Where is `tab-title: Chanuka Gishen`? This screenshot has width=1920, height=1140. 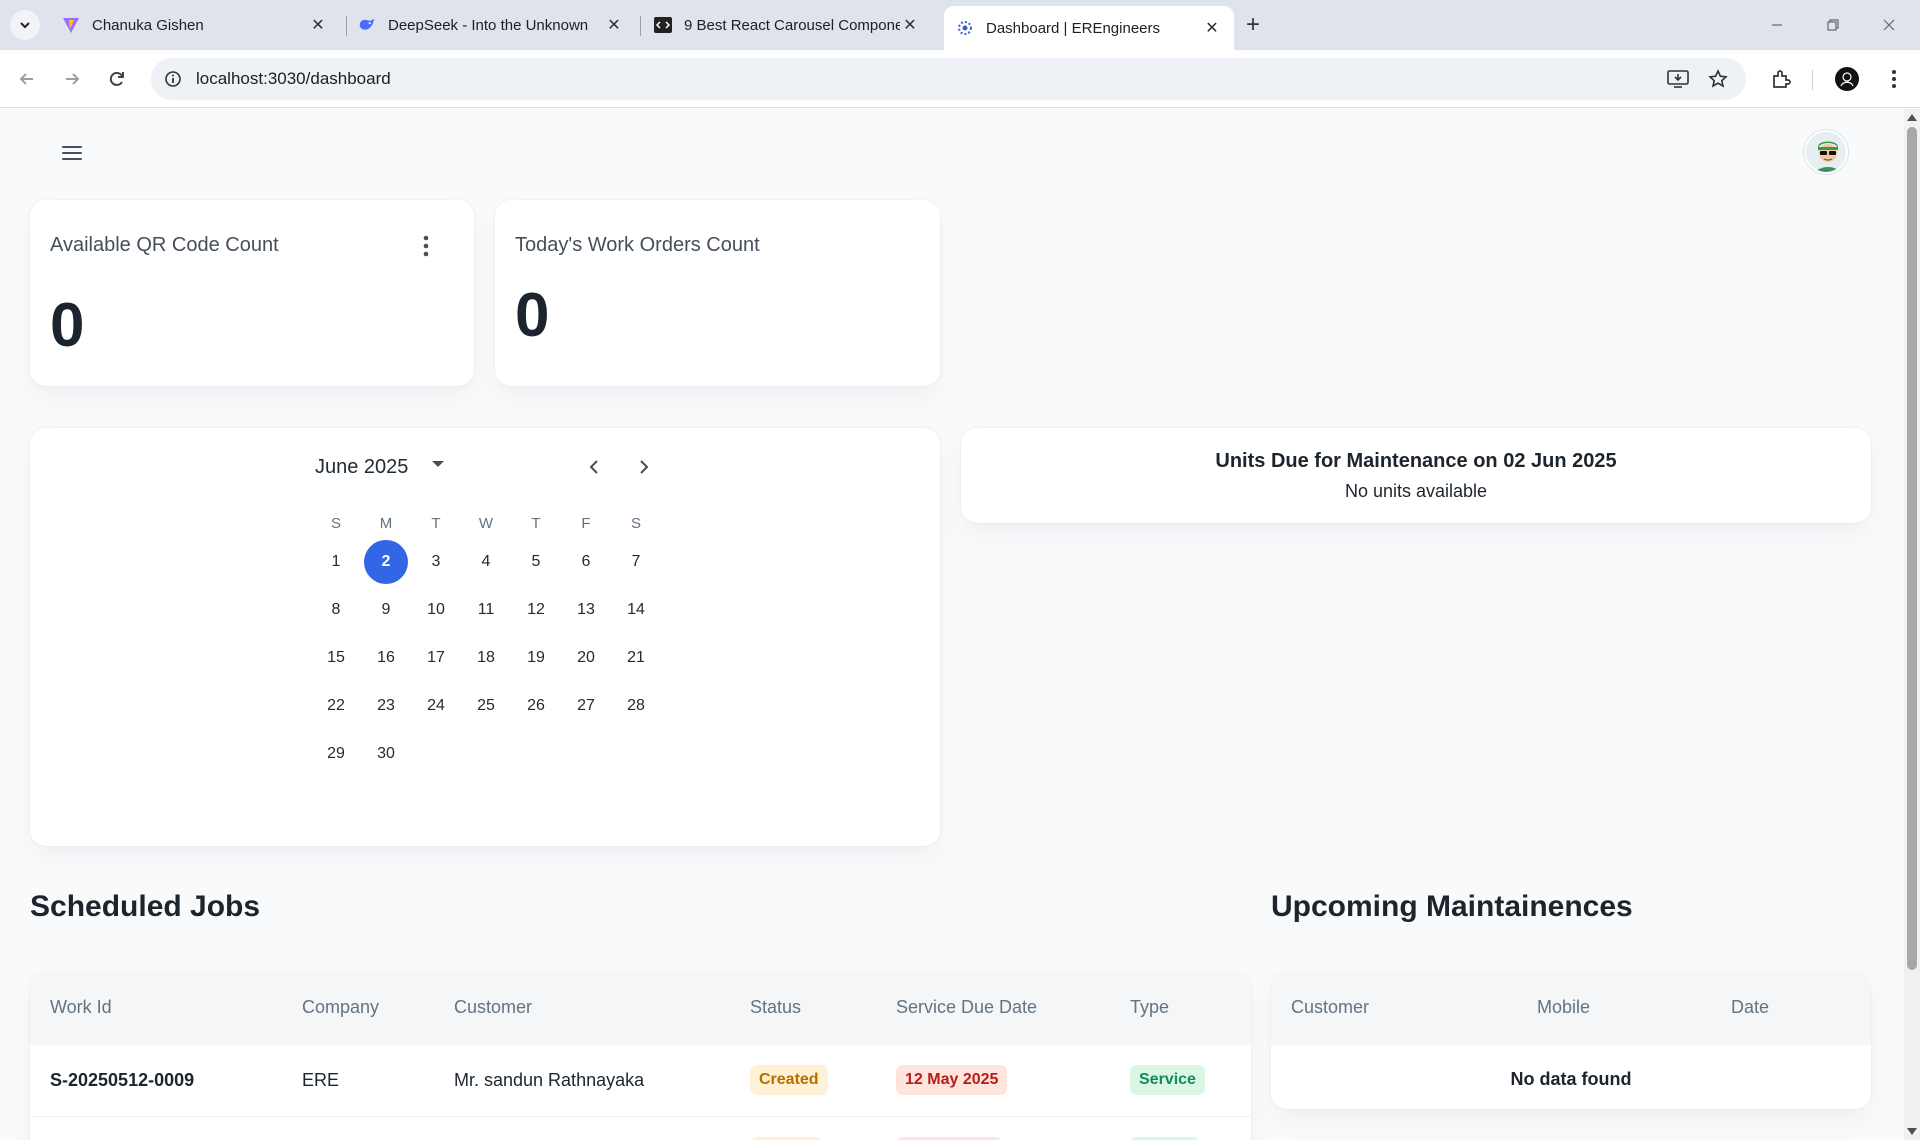 tab-title: Chanuka Gishen is located at coordinates (148, 25).